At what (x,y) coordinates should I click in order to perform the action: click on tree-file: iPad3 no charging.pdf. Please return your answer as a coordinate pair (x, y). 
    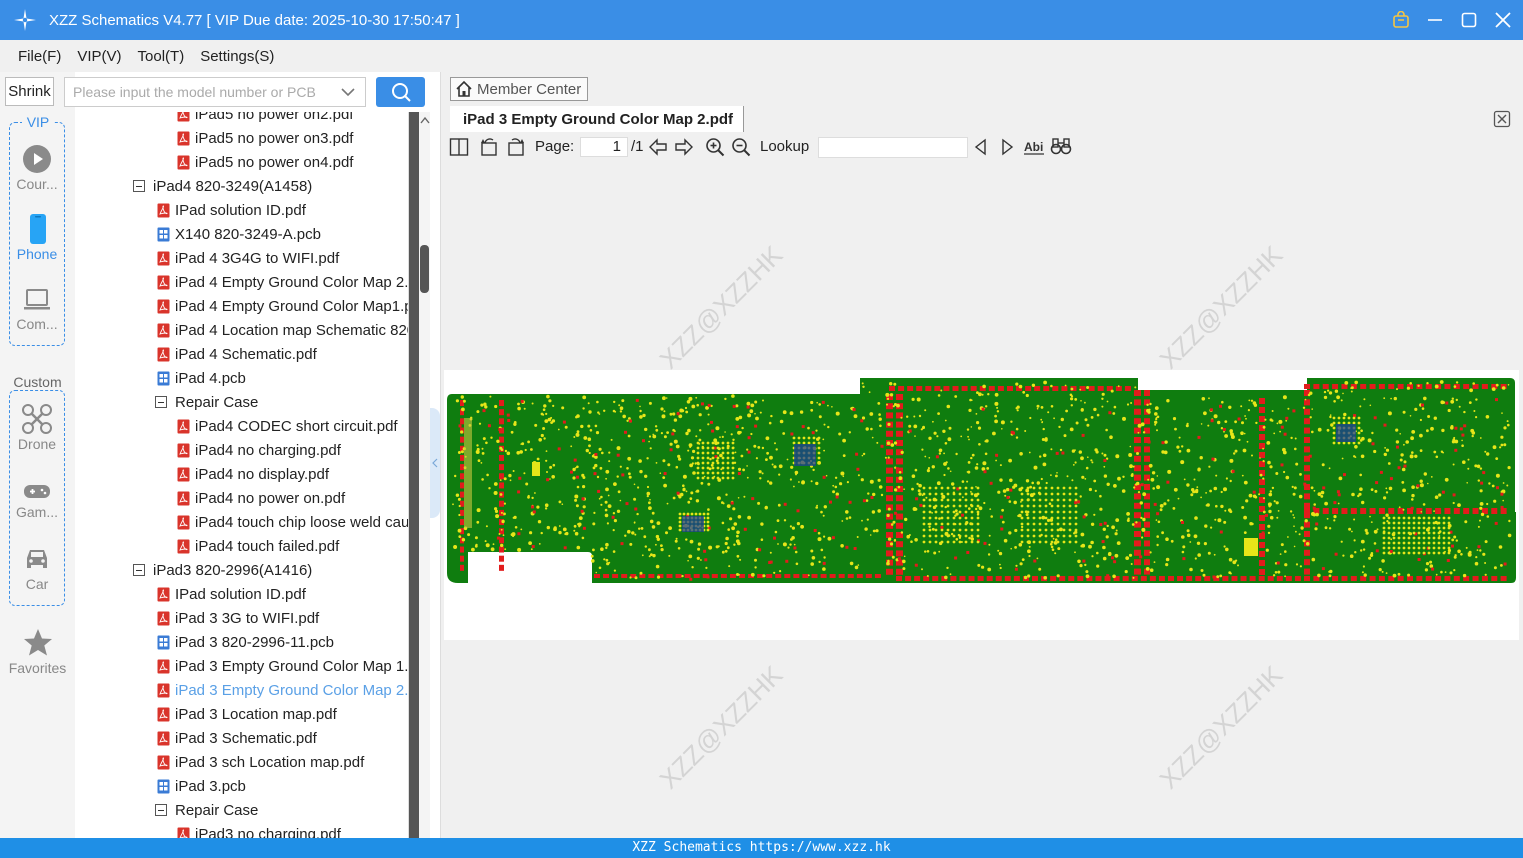
    Looking at the image, I should click on (259, 830).